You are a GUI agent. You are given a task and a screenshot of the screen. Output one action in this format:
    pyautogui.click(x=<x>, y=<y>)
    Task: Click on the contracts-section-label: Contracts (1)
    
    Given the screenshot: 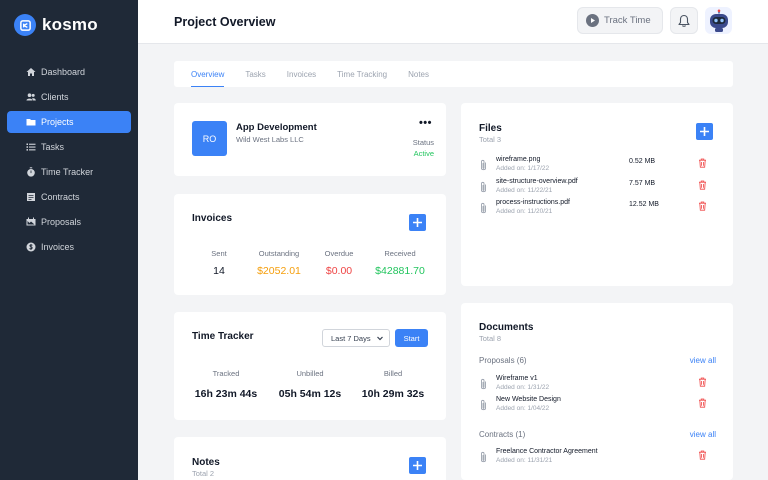 What is the action you would take?
    pyautogui.click(x=502, y=434)
    